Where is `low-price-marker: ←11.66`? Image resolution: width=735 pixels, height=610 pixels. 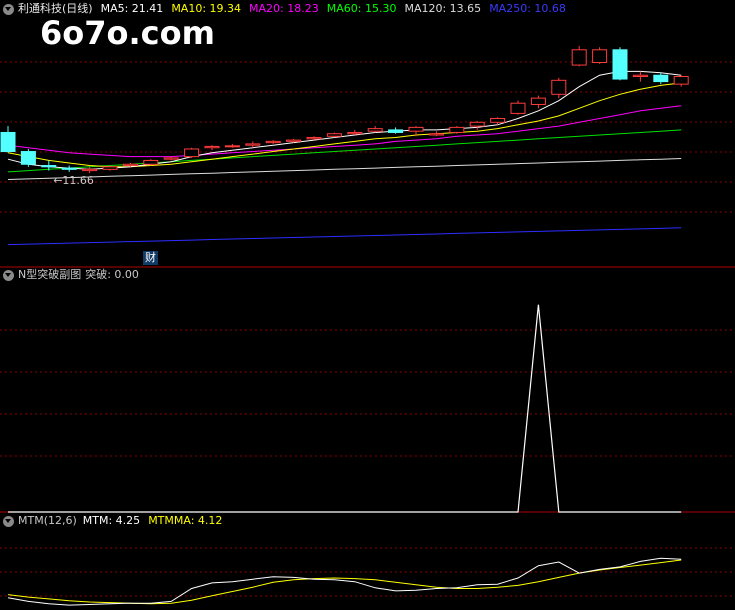
low-price-marker: ←11.66 is located at coordinates (73, 180).